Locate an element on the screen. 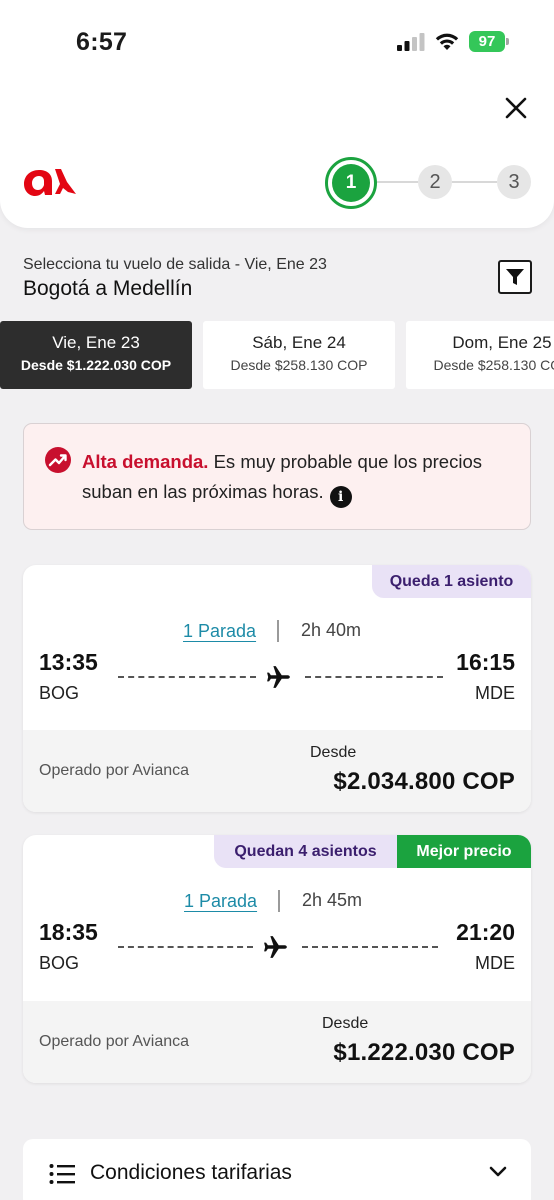  info-icon: i is located at coordinates (340, 497).